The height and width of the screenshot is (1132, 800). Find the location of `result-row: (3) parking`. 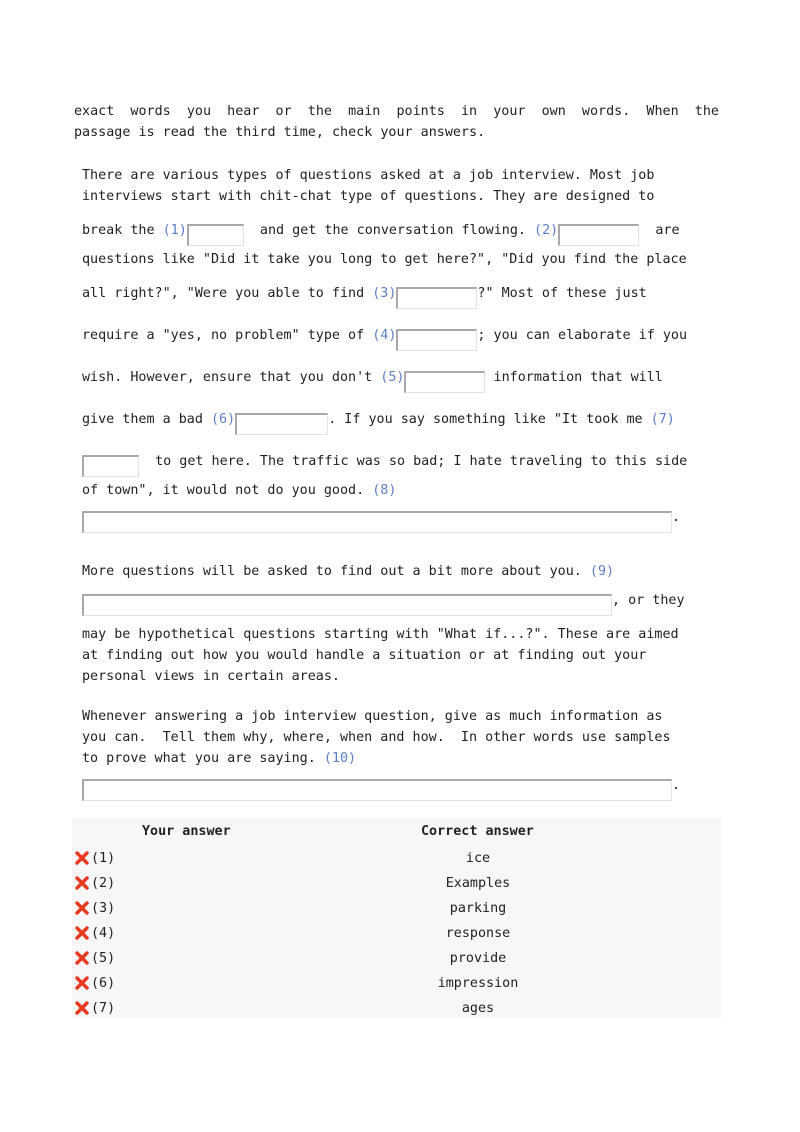

result-row: (3) parking is located at coordinates (396, 908).